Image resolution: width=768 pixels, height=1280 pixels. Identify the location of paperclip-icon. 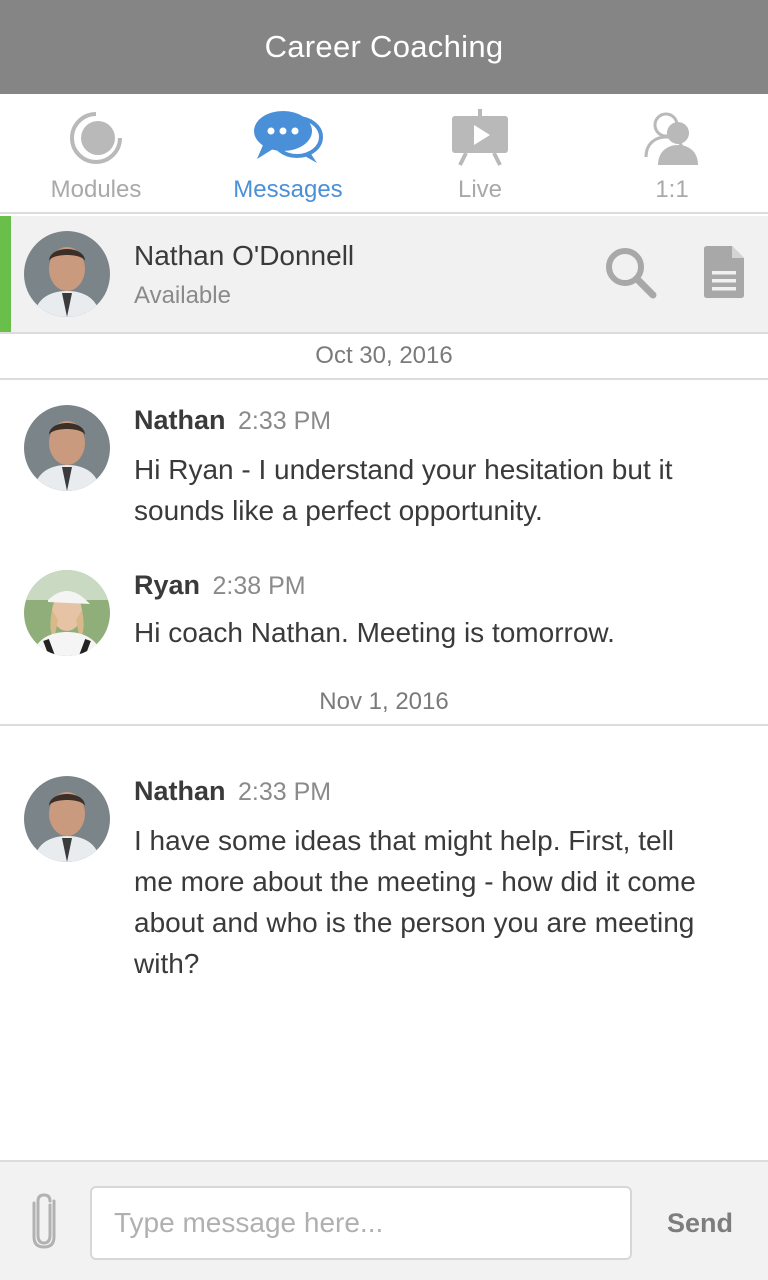
(45, 1222).